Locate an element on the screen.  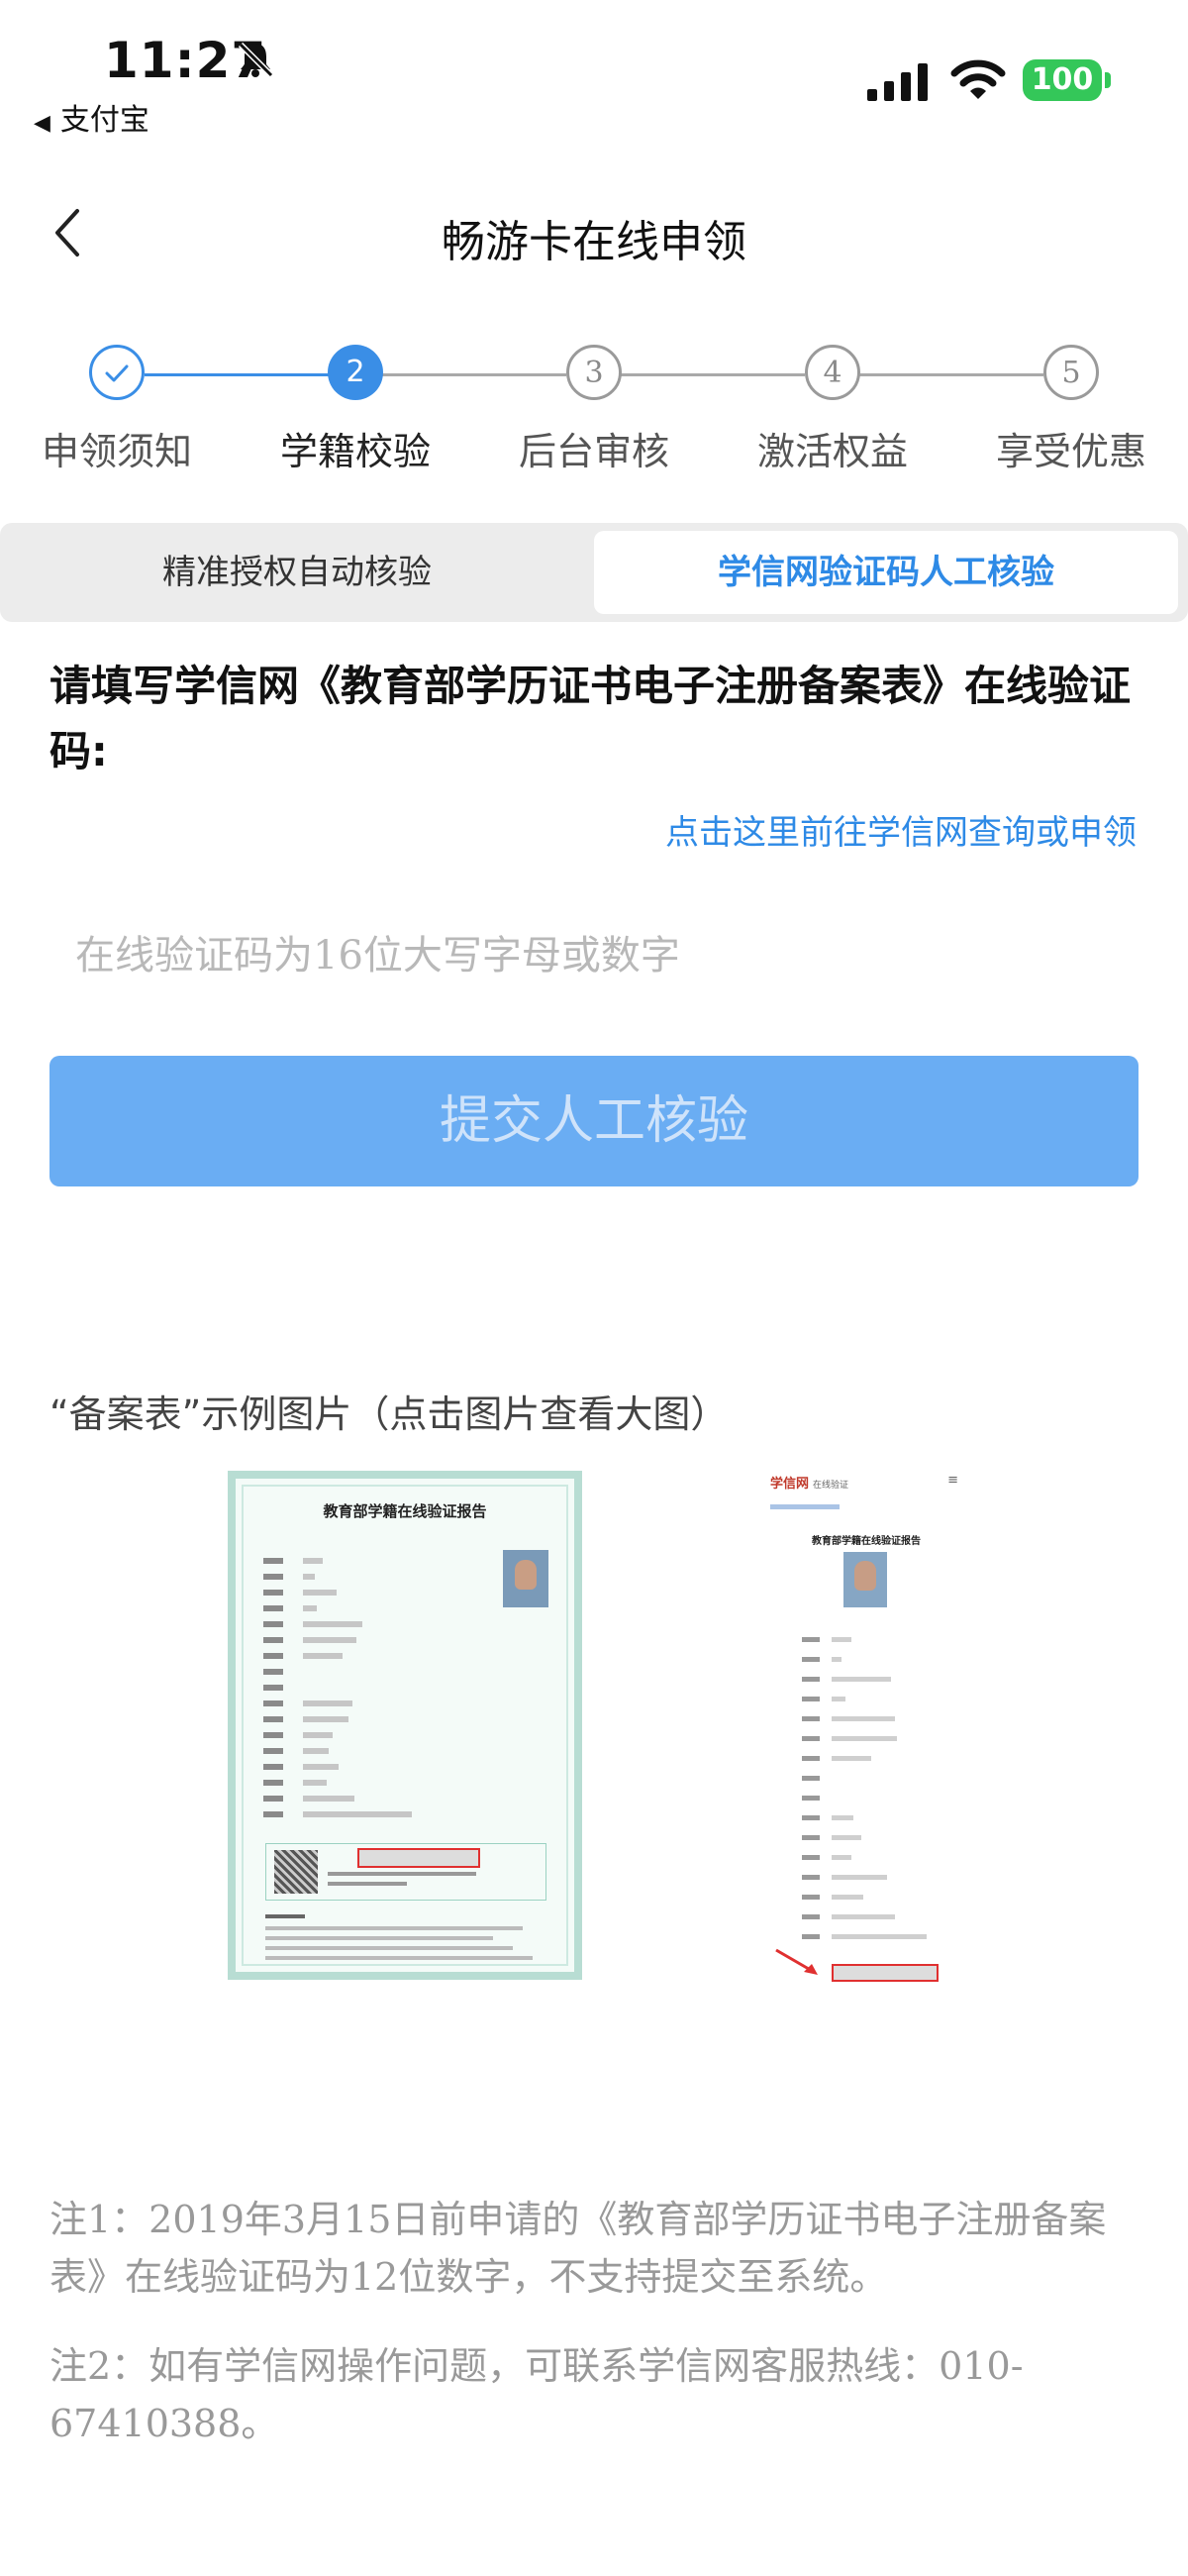
example-title: “备案表”示例图片（点击图片查看大图） is located at coordinates (390, 1414).